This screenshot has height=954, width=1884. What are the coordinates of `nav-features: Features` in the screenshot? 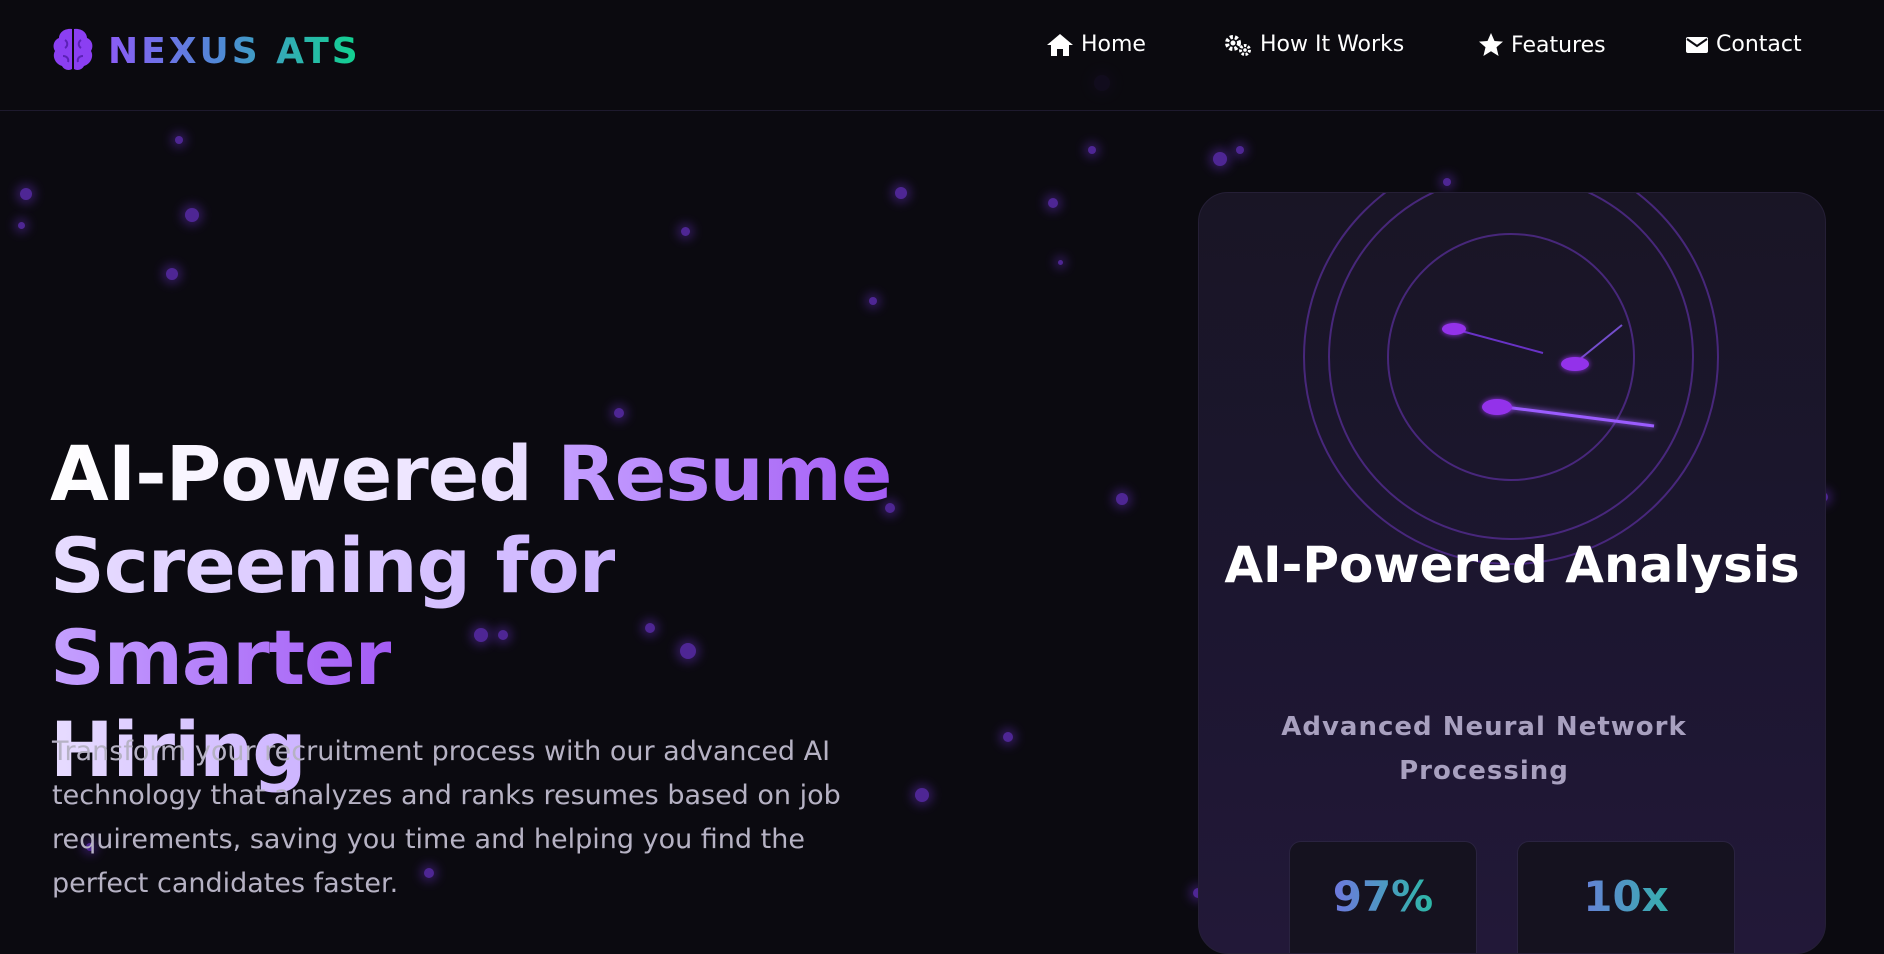 It's located at (1542, 45).